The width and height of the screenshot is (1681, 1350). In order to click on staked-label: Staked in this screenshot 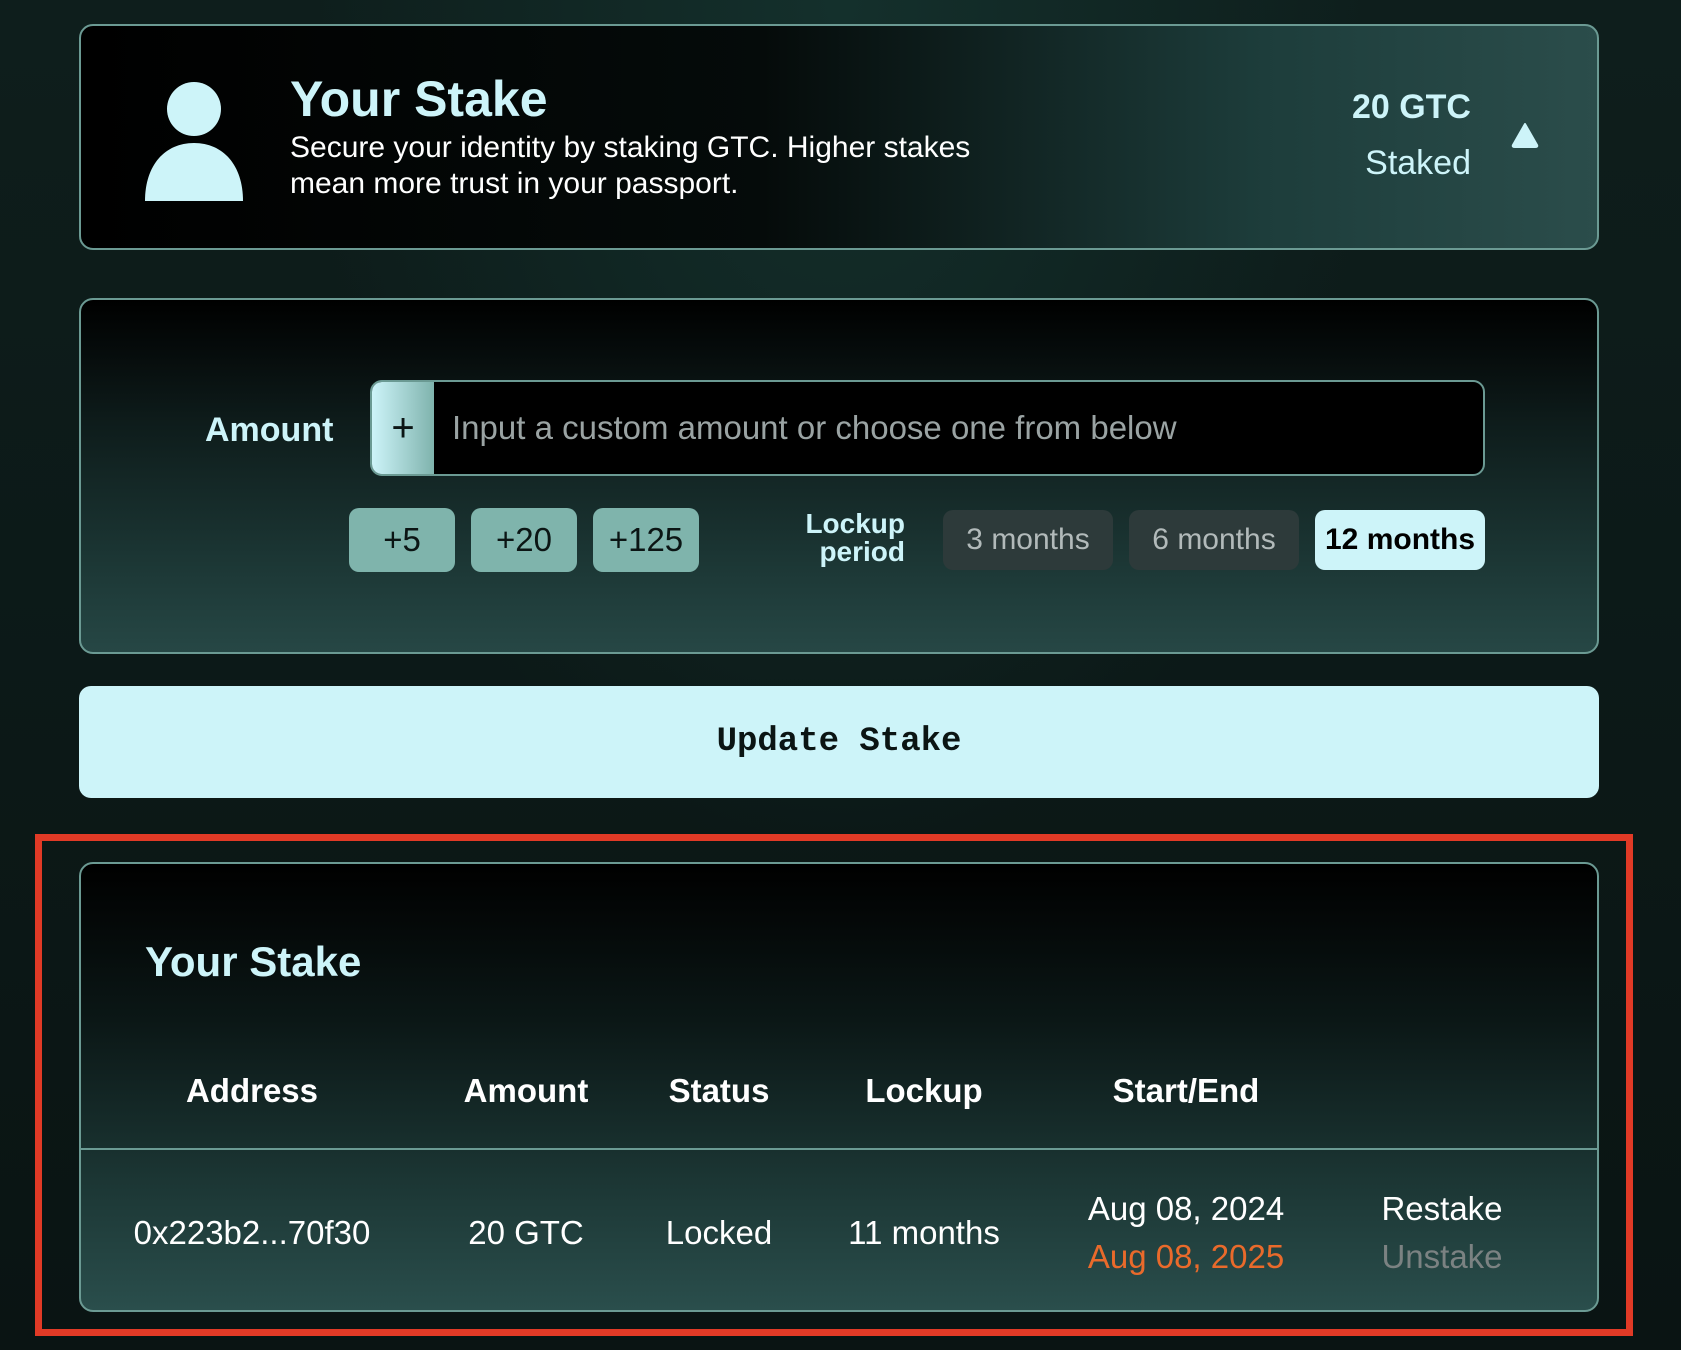, I will do `click(1418, 163)`.